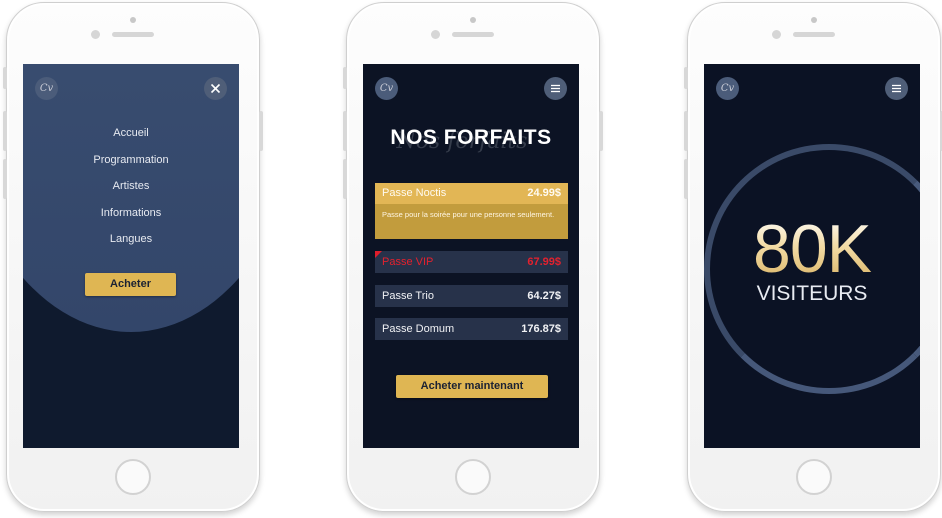  What do you see at coordinates (471, 193) in the screenshot?
I see `plan-noctis: Passe Noctis 24.99$` at bounding box center [471, 193].